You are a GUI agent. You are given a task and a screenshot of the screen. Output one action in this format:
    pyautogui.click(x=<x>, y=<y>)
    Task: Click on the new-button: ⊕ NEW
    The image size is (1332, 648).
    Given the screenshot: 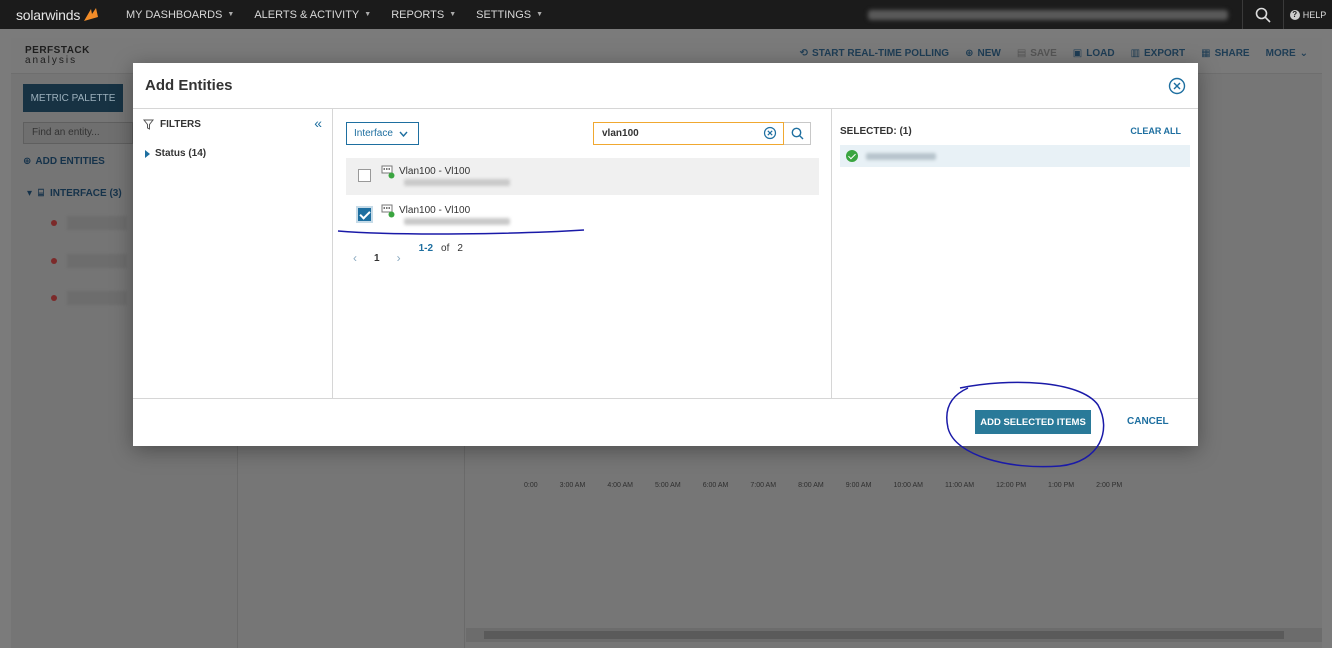 What is the action you would take?
    pyautogui.click(x=983, y=53)
    